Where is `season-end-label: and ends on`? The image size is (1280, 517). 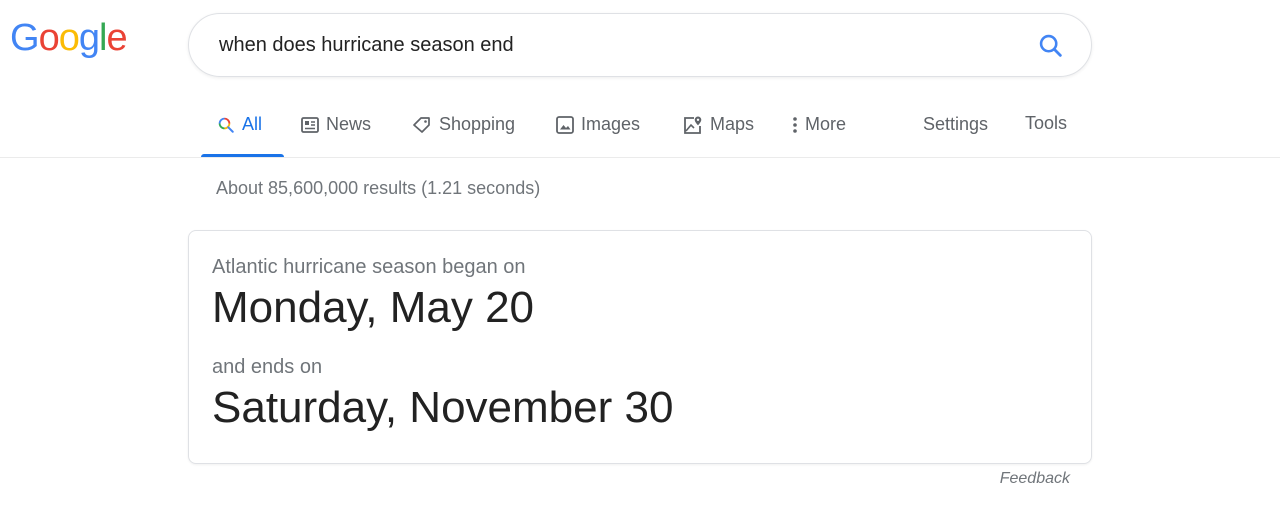
season-end-label: and ends on is located at coordinates (267, 367).